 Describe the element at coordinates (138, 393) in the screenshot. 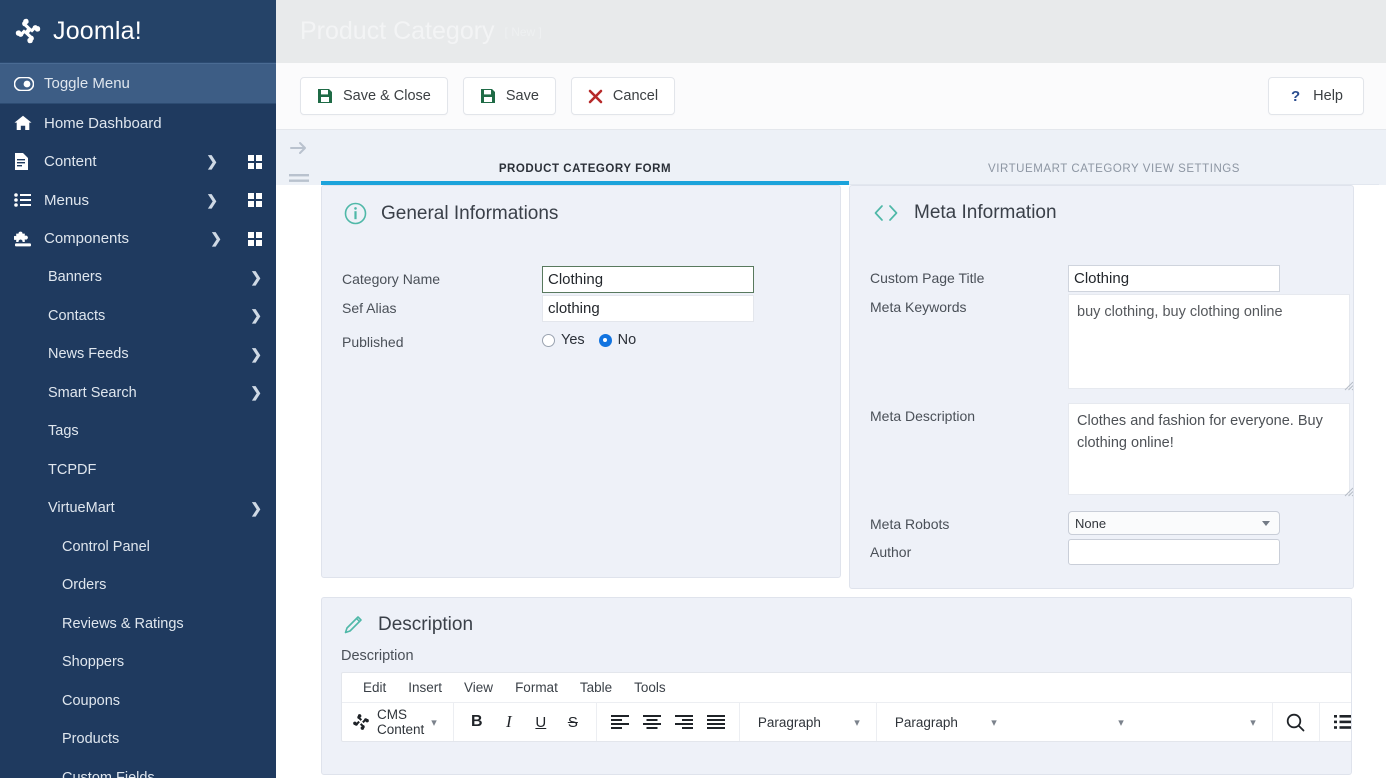

I see `sidebar-item-smart-search: Smart Search ❯` at that location.